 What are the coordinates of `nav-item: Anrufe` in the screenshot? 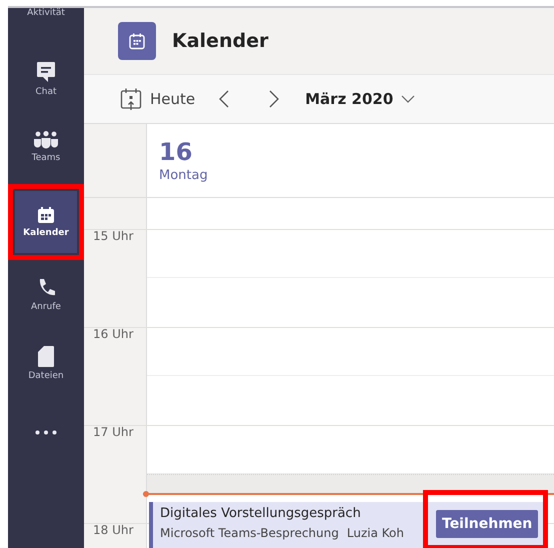 It's located at (46, 295).